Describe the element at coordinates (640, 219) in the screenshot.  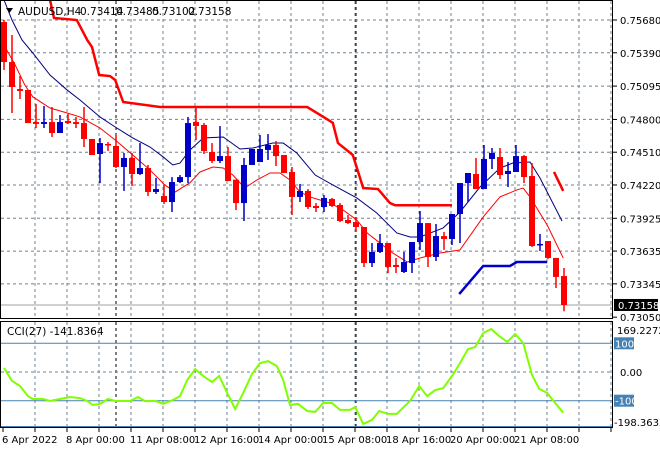
I see `price-label: 0.73925` at that location.